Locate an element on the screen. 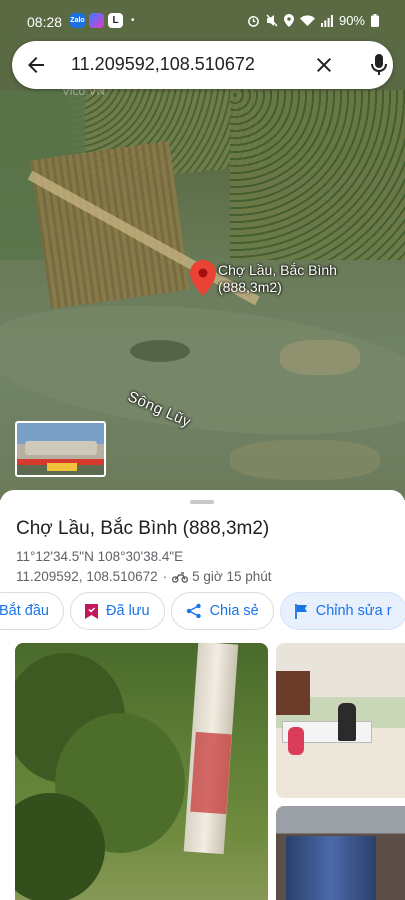 The image size is (405, 900). action-chips: Bắt đầu Đã lưu Chia sẻ Chỉnh sửa r is located at coordinates (202, 612).